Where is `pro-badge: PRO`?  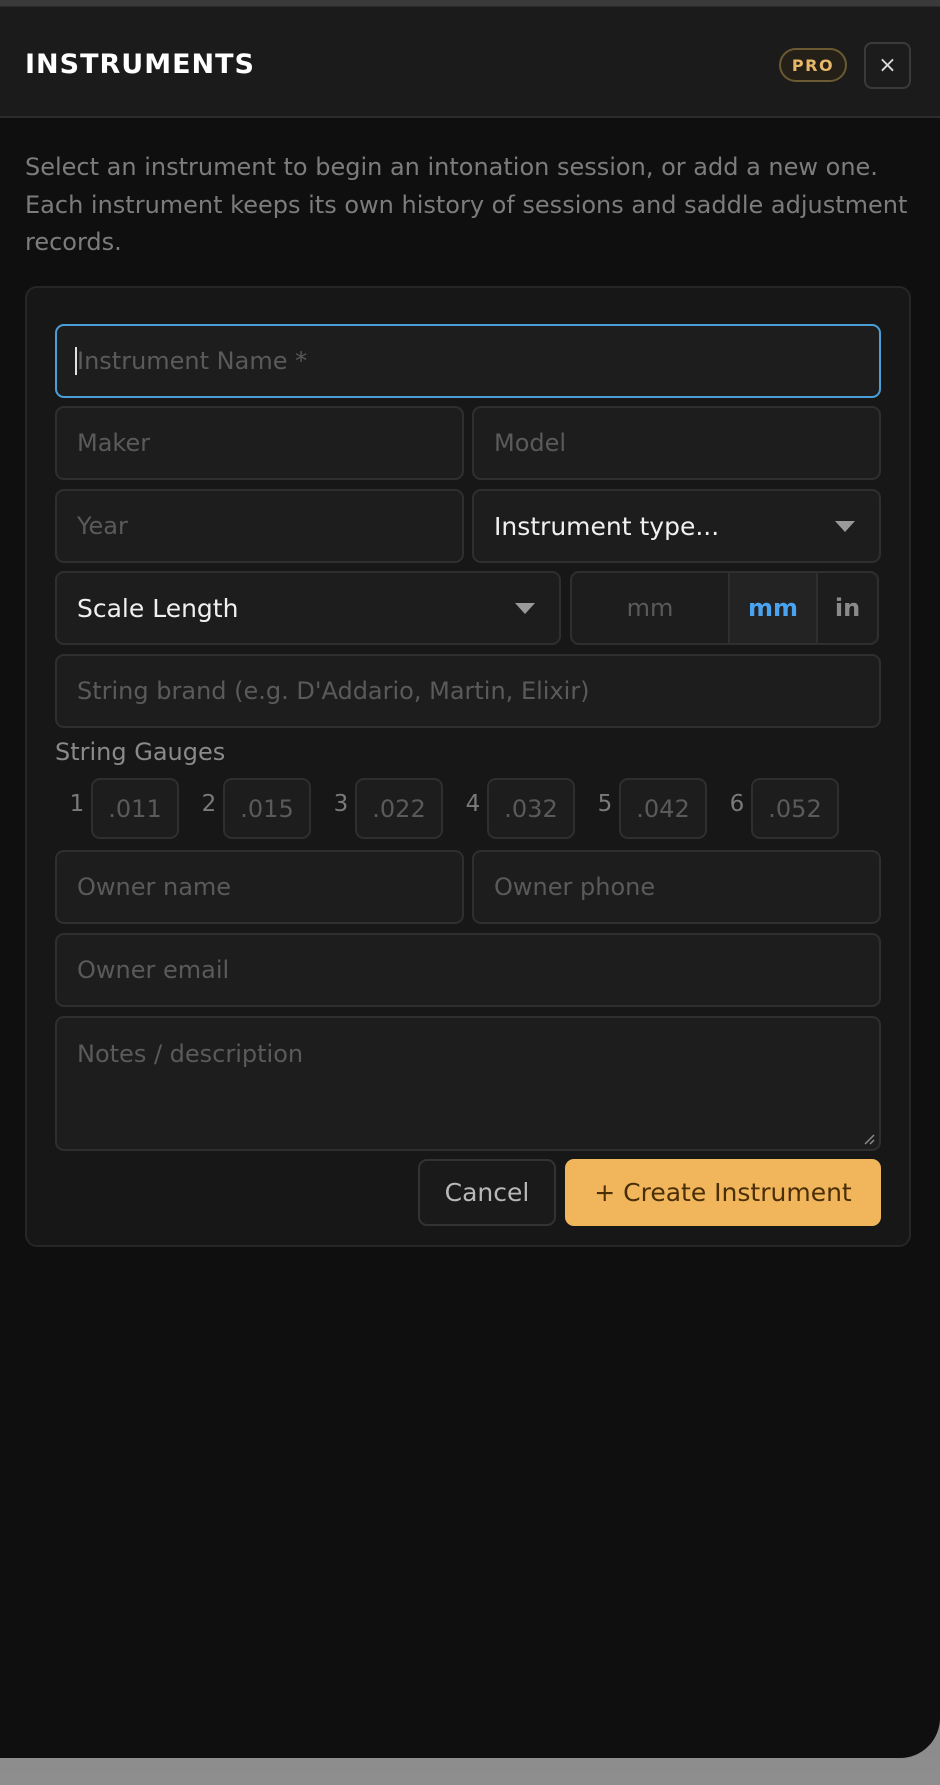 pro-badge: PRO is located at coordinates (813, 65).